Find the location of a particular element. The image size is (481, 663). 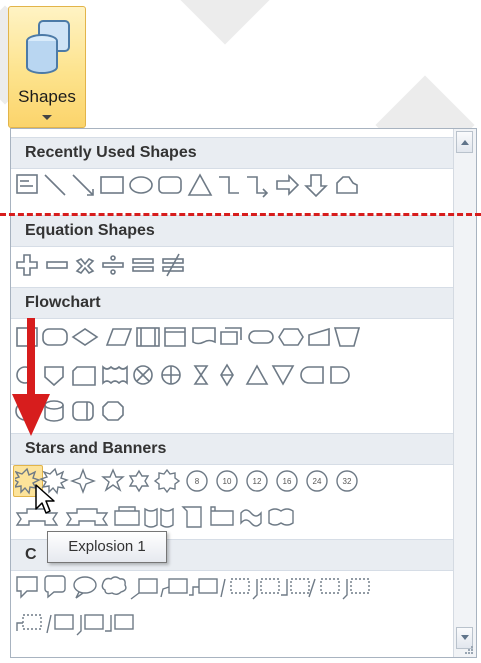

resize-grip-icon is located at coordinates (469, 650).